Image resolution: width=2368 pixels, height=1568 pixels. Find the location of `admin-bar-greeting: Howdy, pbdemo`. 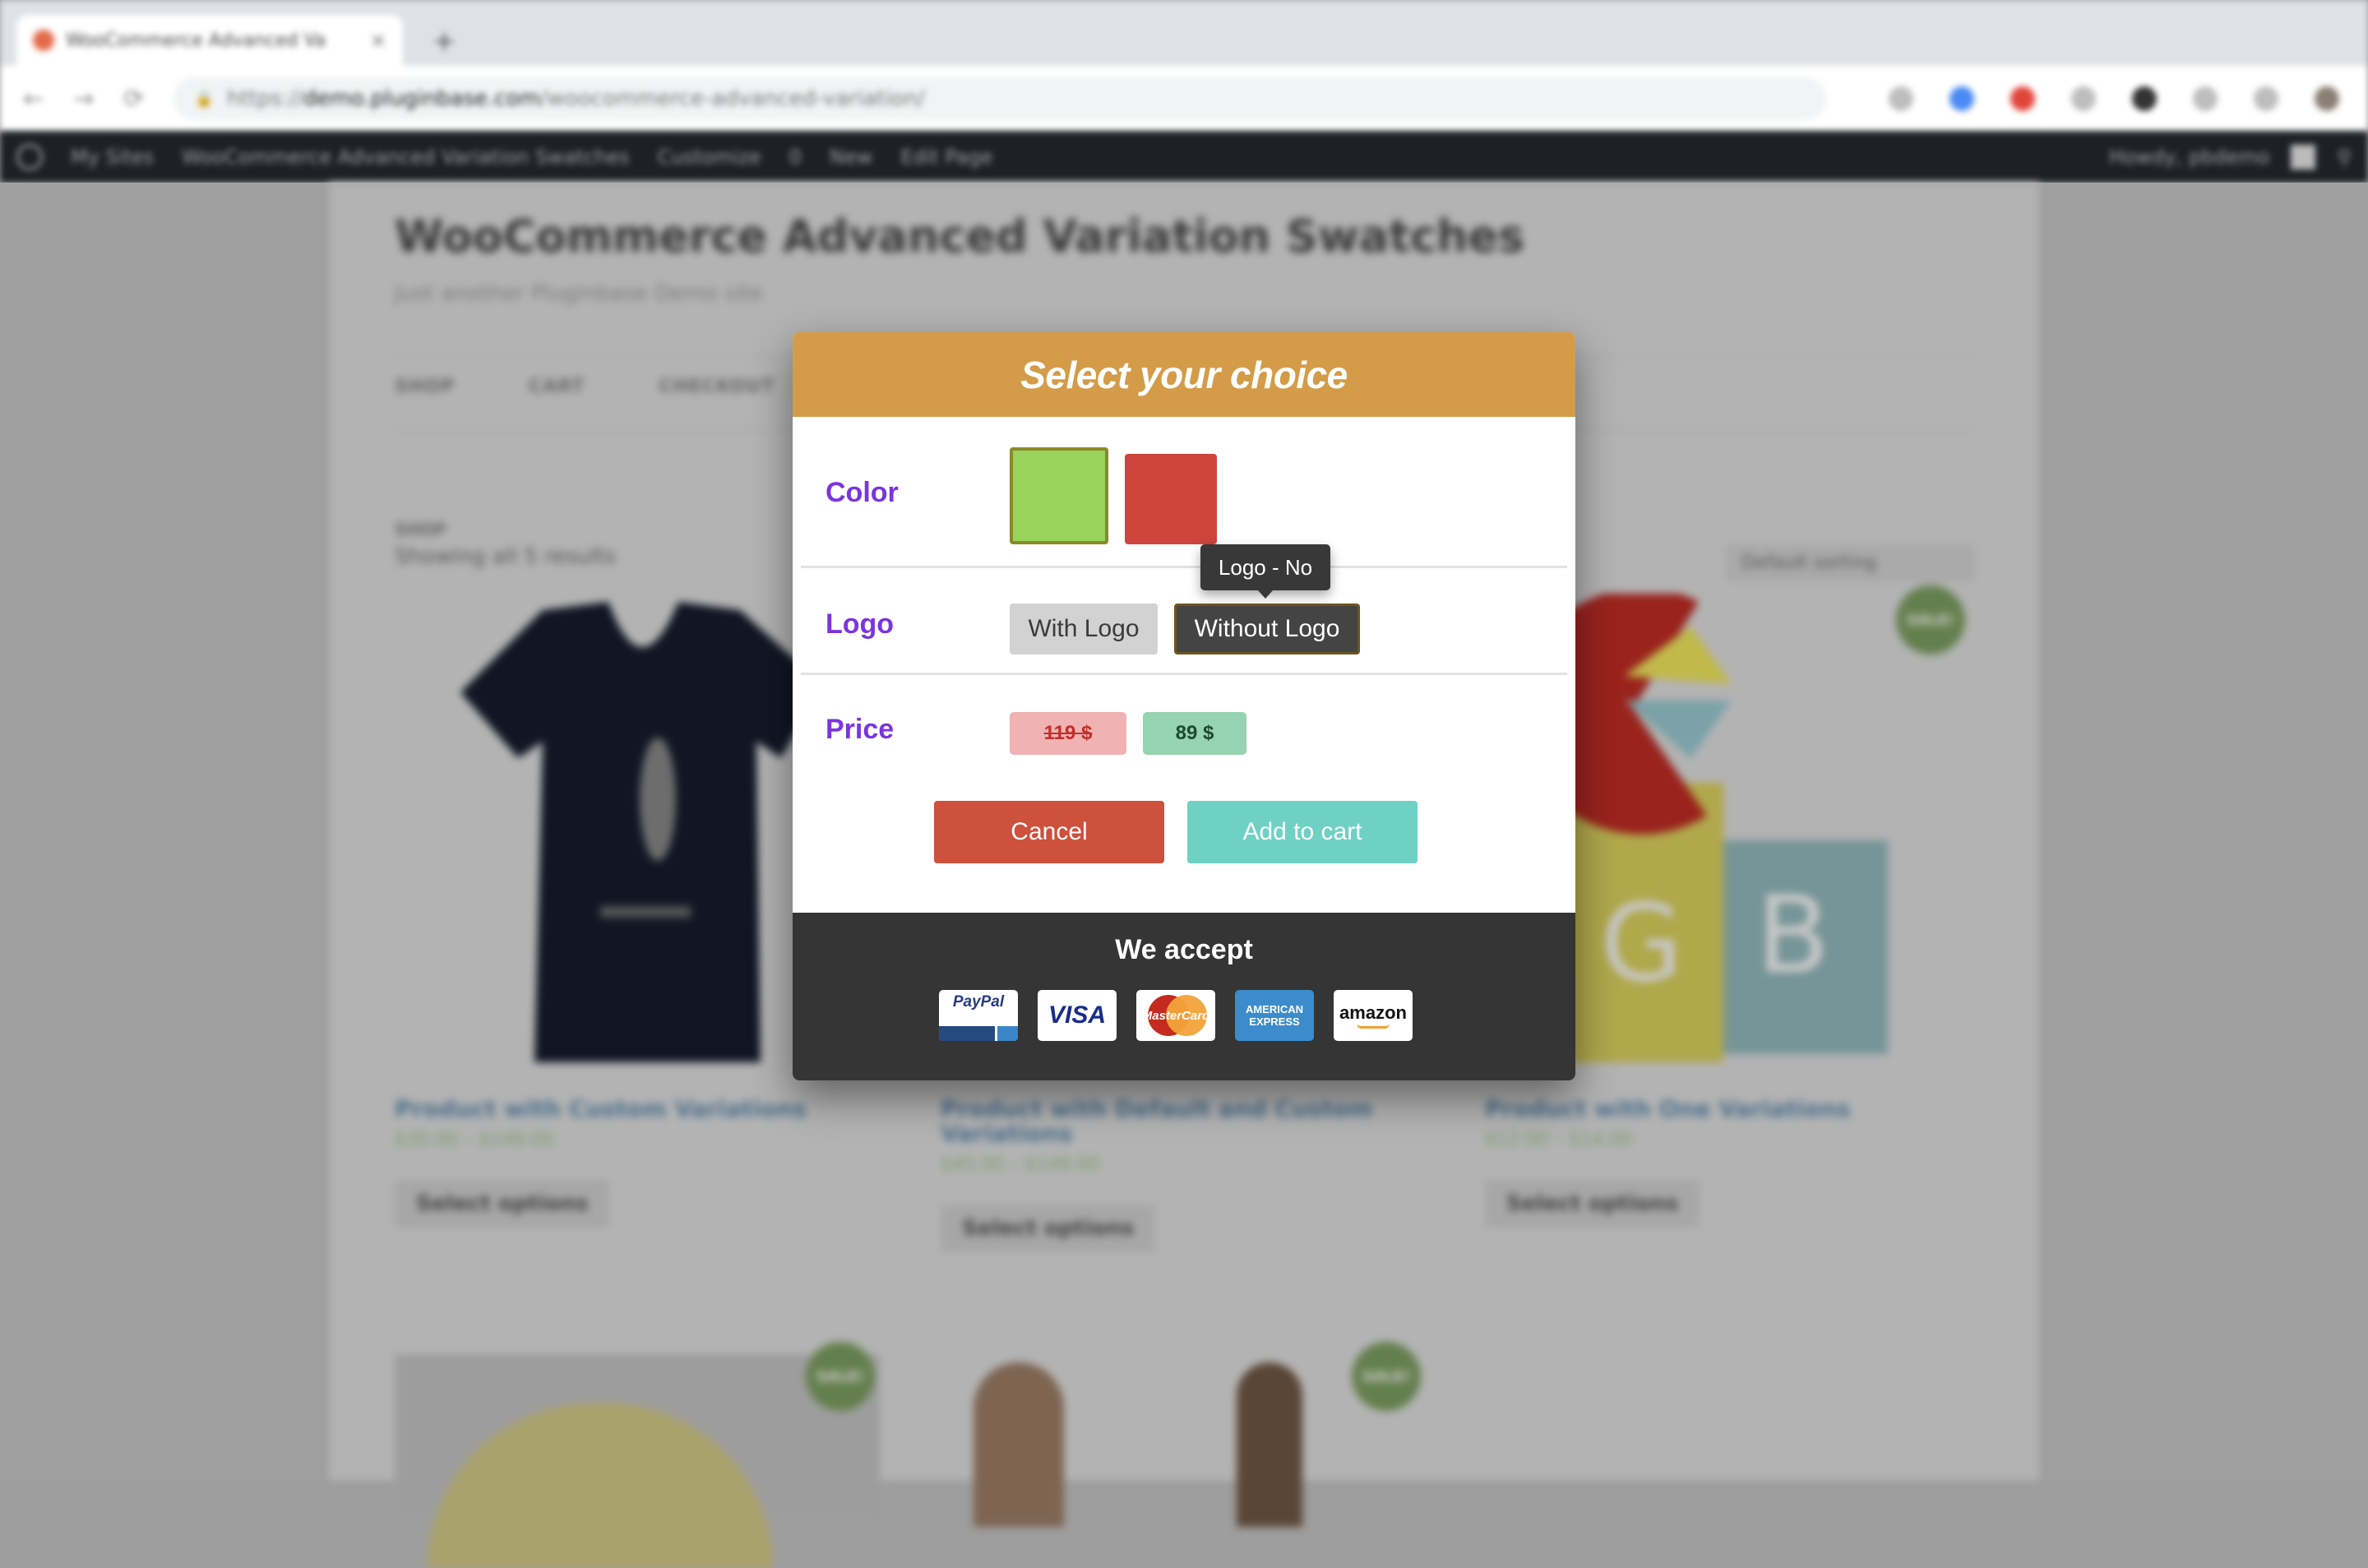

admin-bar-greeting: Howdy, pbdemo is located at coordinates (2189, 157).